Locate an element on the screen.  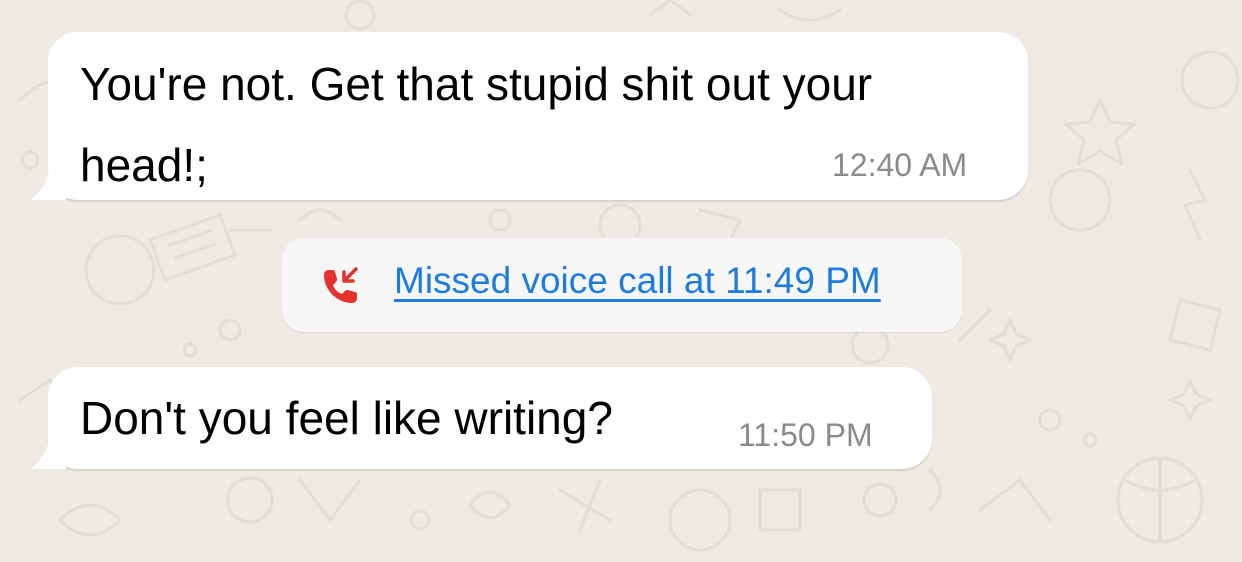
missed-call-link: Missed voice call at 11:49 PM is located at coordinates (637, 281).